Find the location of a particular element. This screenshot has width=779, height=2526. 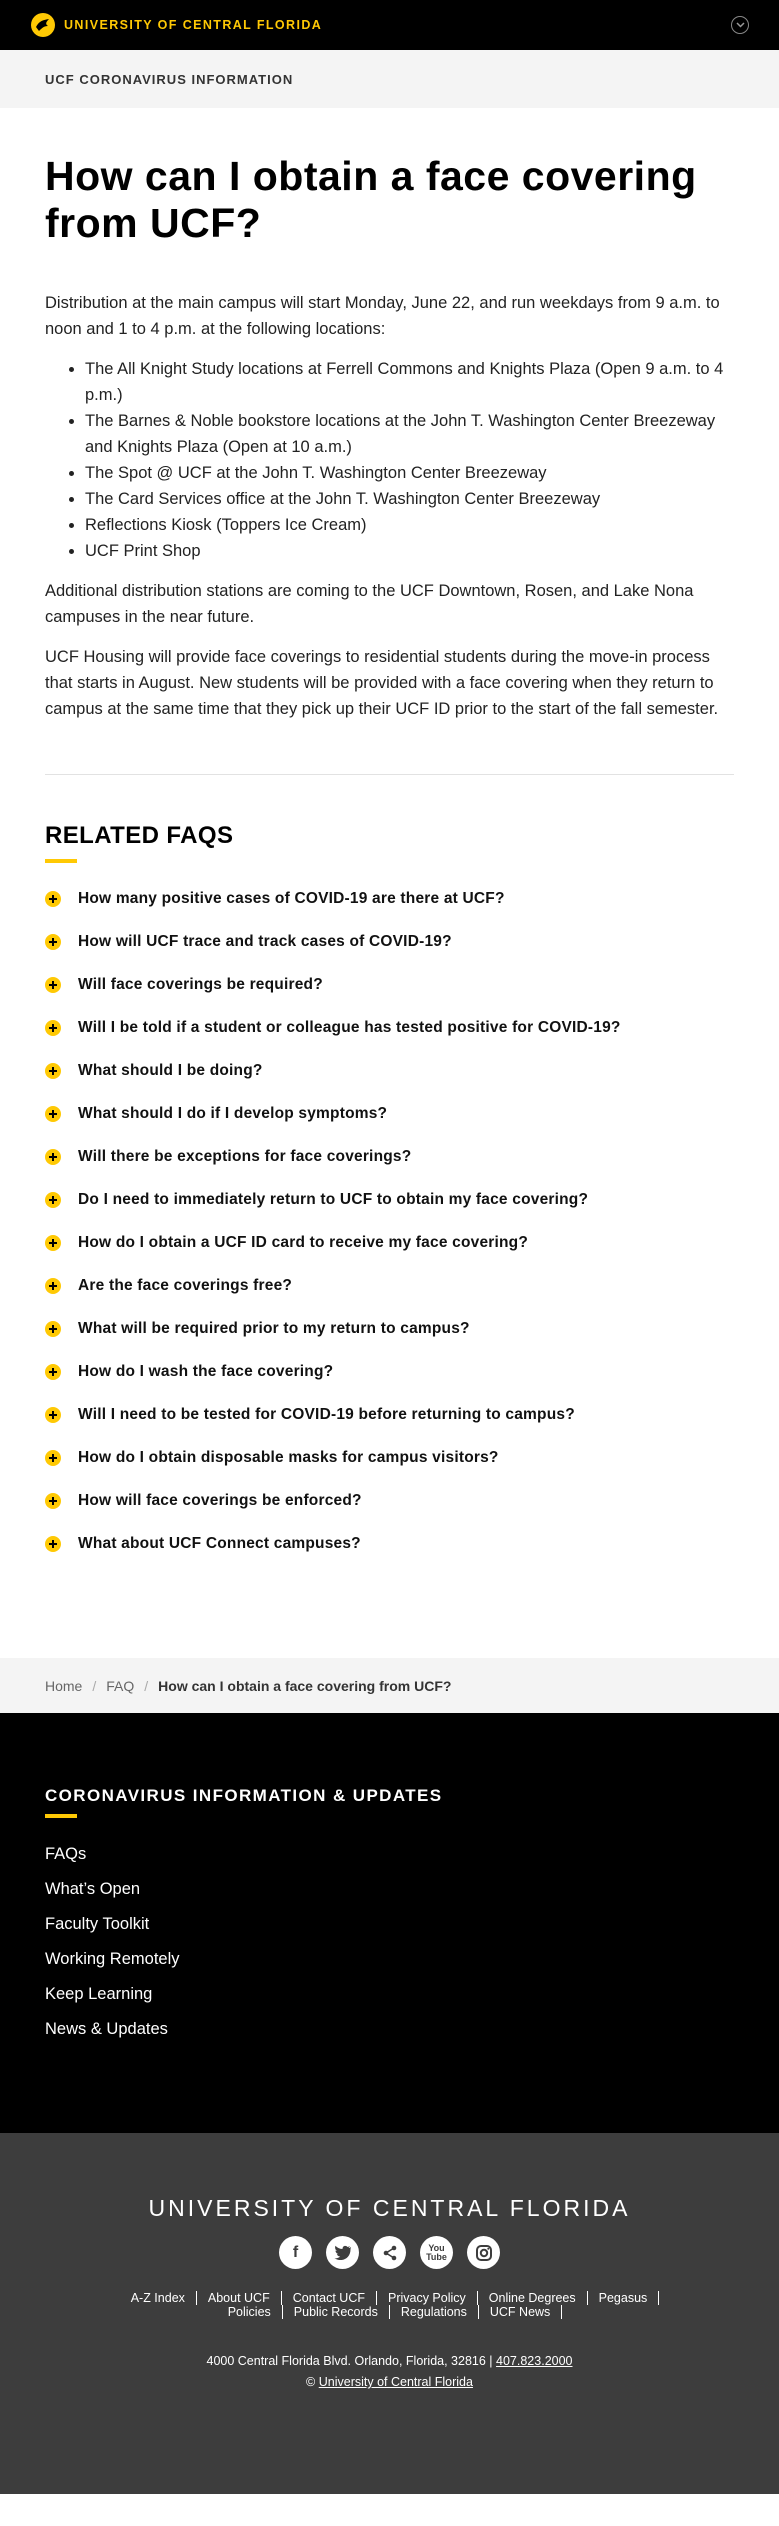

breadcrumb-faq: FAQ is located at coordinates (120, 1686).